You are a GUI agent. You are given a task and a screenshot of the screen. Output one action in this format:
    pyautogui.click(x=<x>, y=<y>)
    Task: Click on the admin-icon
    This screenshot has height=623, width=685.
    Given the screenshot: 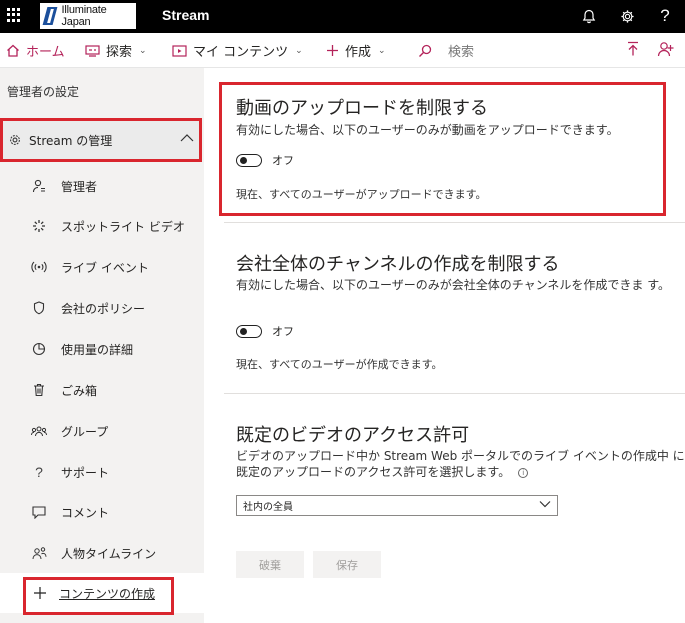 What is the action you would take?
    pyautogui.click(x=39, y=186)
    